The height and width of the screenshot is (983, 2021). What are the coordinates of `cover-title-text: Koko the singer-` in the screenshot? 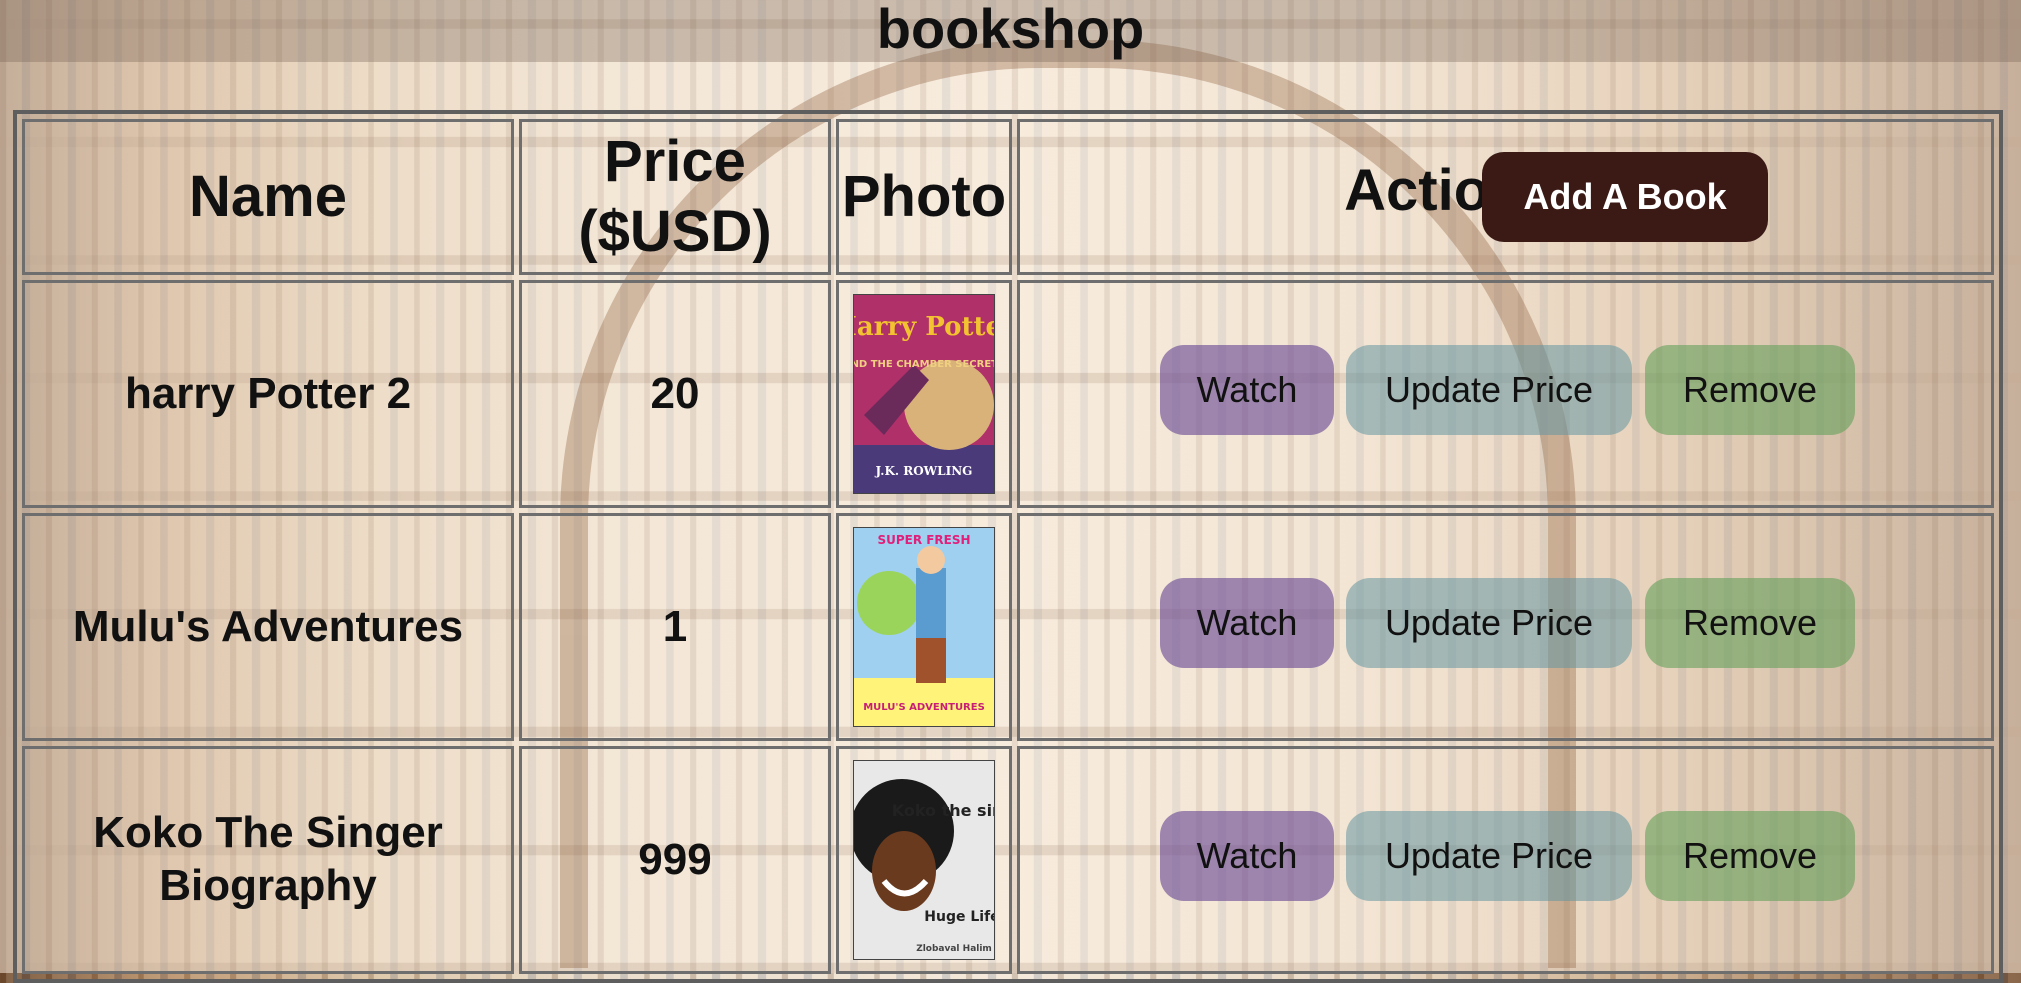 It's located at (943, 810).